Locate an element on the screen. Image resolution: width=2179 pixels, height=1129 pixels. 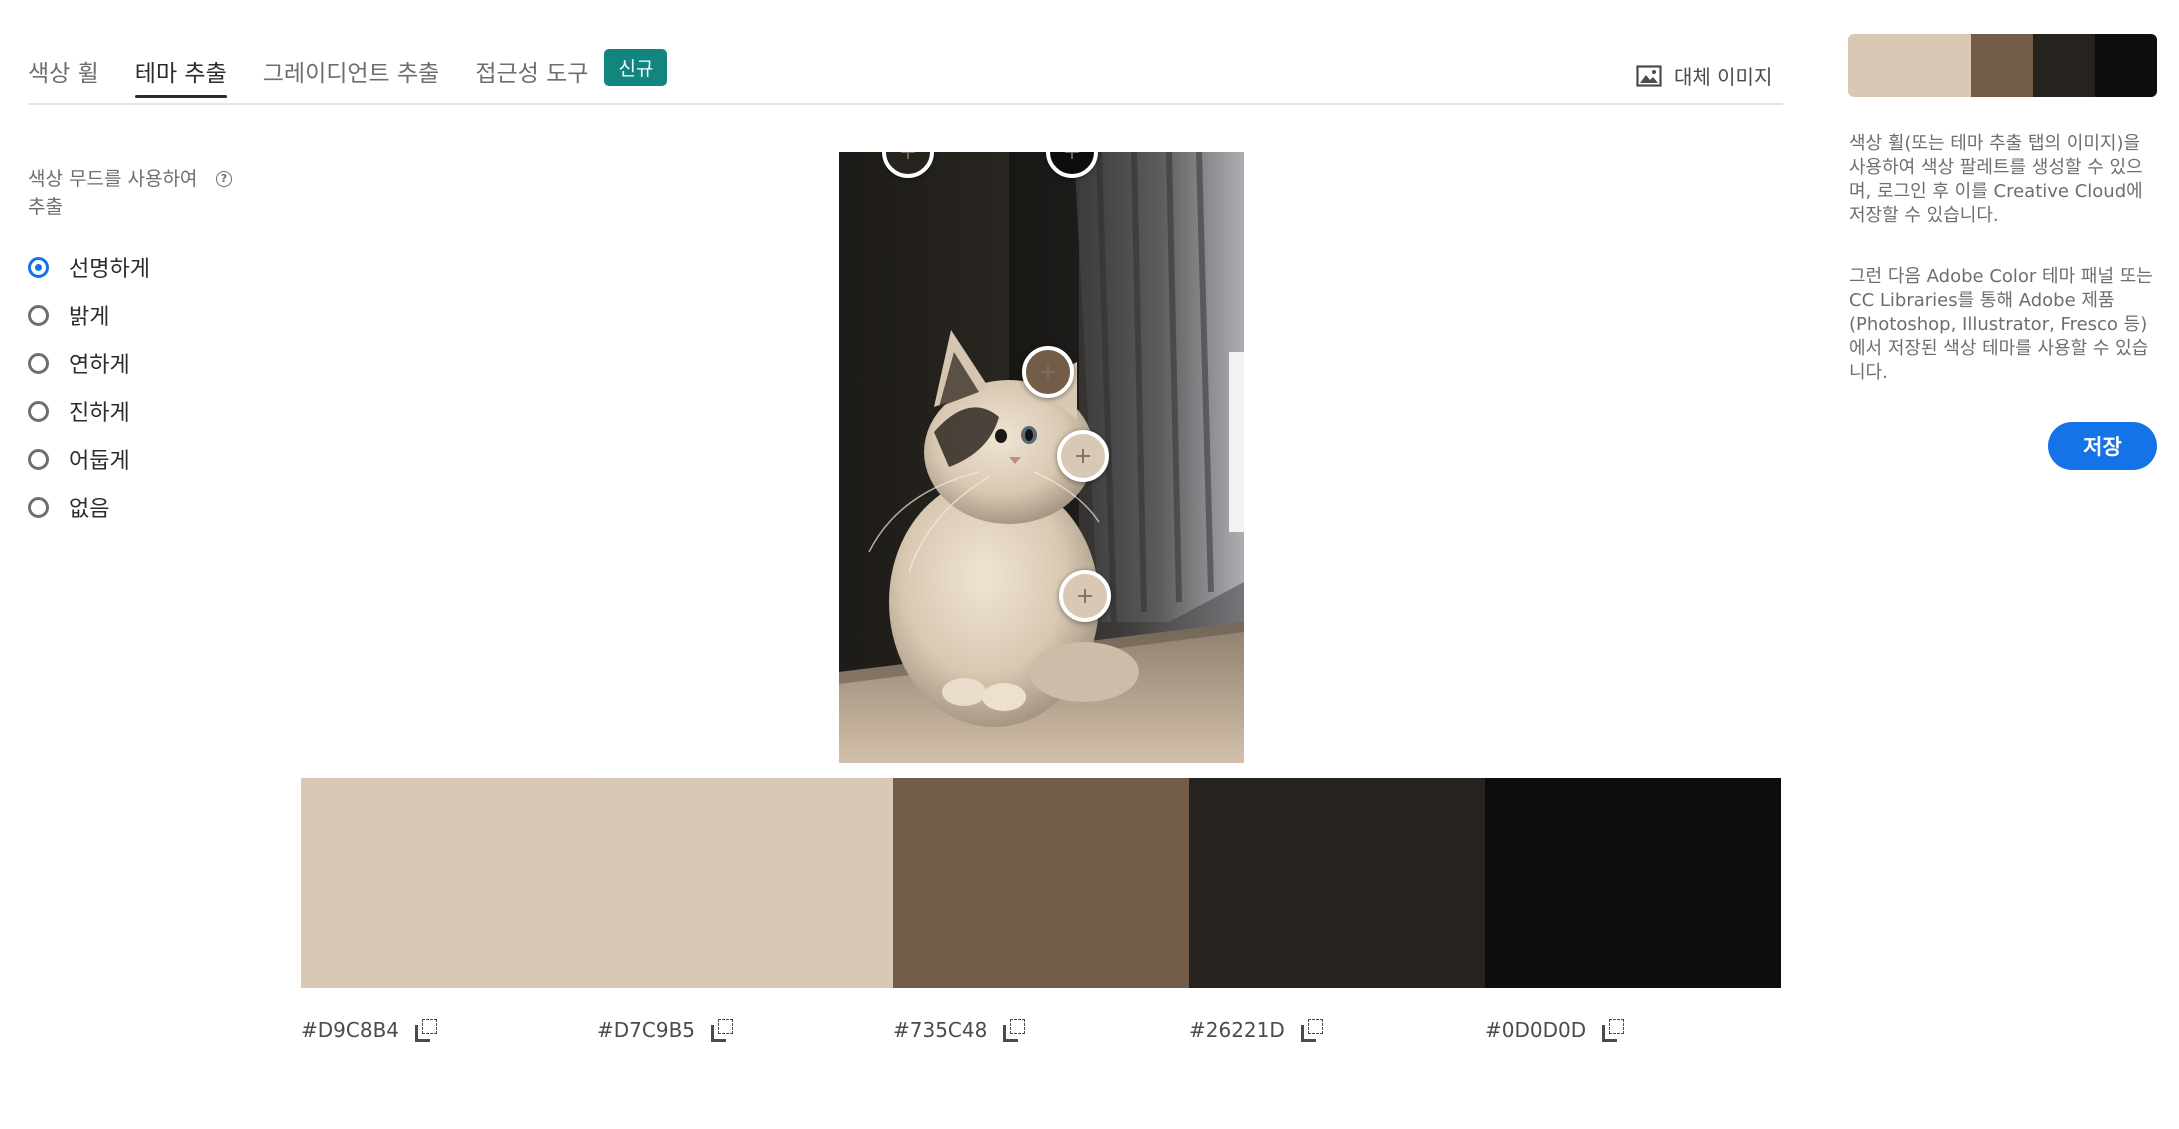
mood-option-bright: 밝게 is located at coordinates (89, 315).